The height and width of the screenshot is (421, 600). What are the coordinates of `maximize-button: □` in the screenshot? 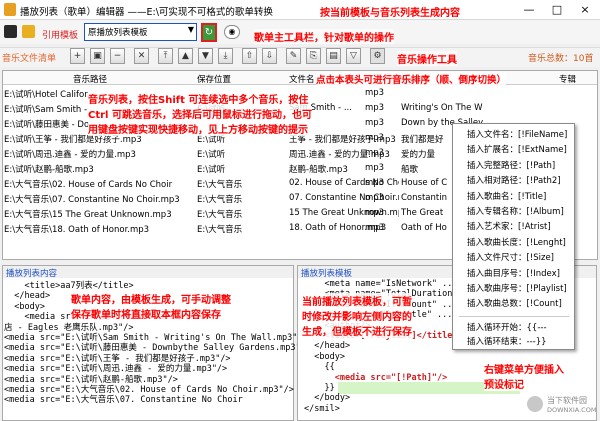 It's located at (557, 10).